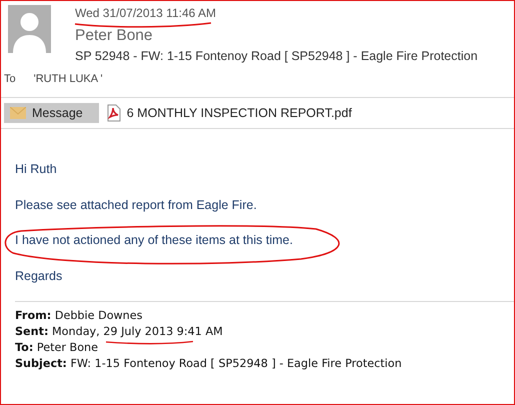 Image resolution: width=515 pixels, height=405 pixels. I want to click on email-subject: SP 52948 - FW: 1-15 Fontenoy Road [ SP52948 ] - Eagle Fire Protection, so click(276, 56).